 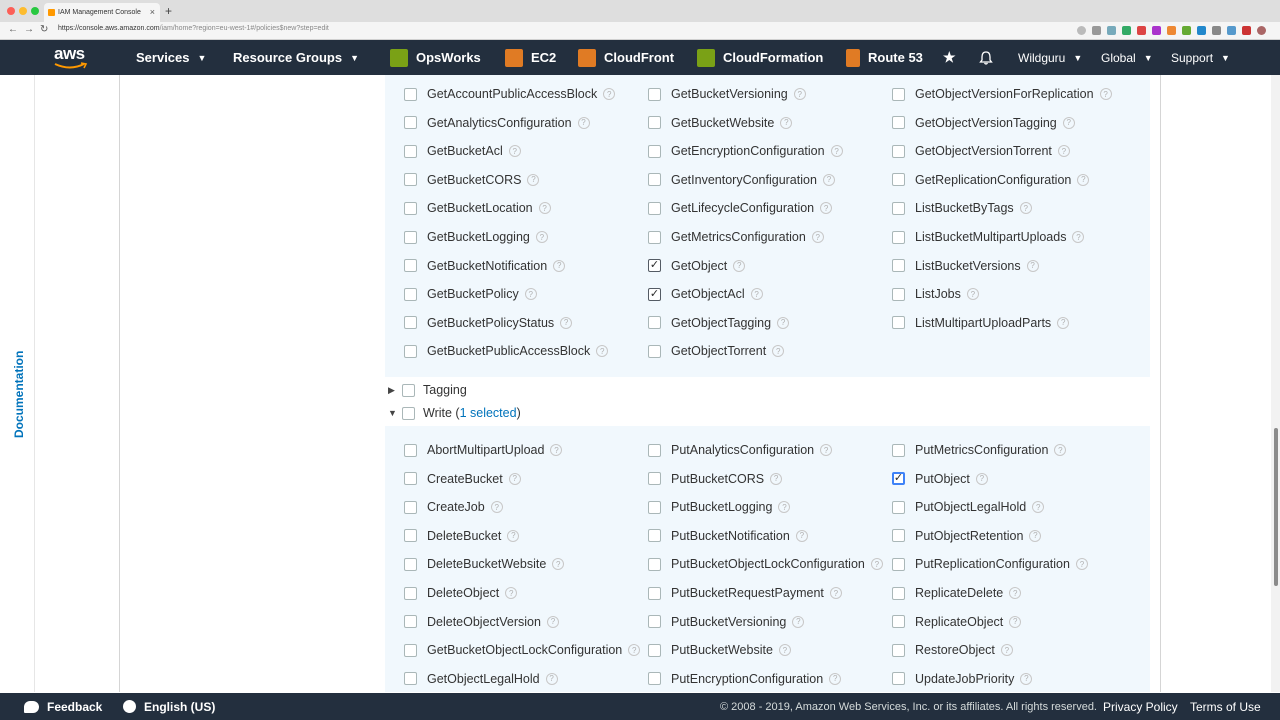 I want to click on minimize-window-button, so click(x=23, y=11).